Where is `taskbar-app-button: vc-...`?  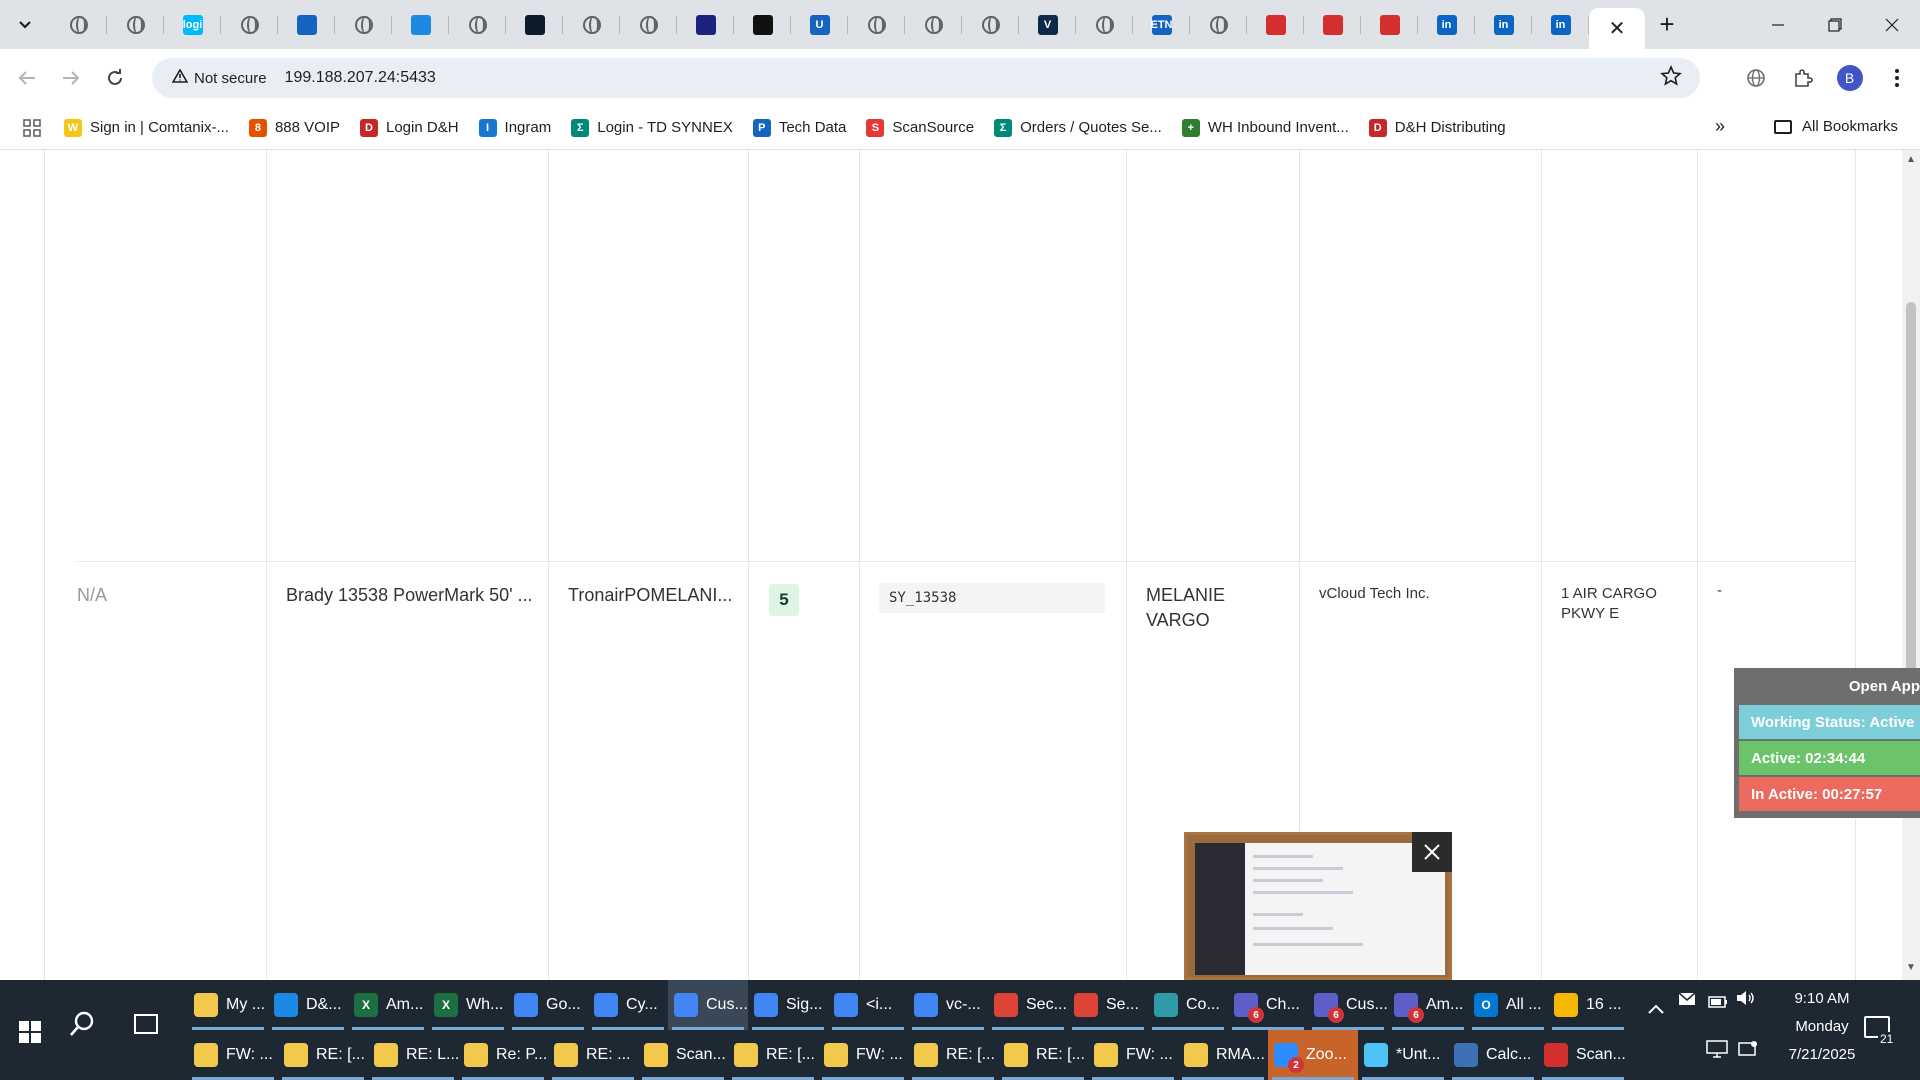
taskbar-app-button: vc-... is located at coordinates (948, 1005).